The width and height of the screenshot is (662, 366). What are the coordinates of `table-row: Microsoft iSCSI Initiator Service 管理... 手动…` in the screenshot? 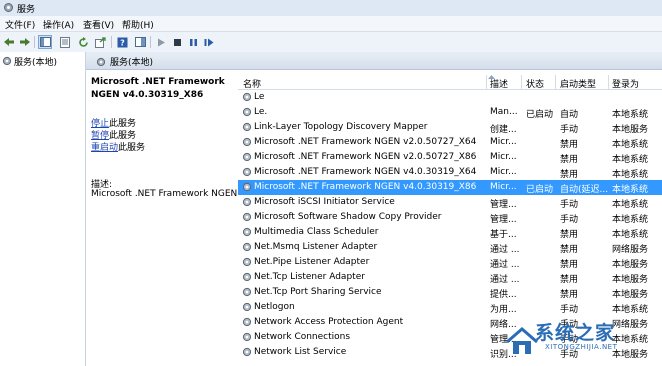 It's located at (450, 202).